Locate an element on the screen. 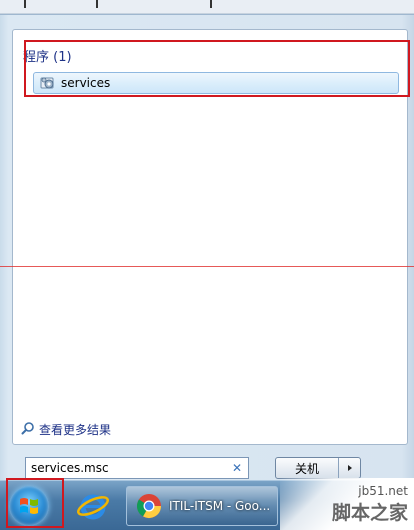  services-gear-icon is located at coordinates (48, 83).